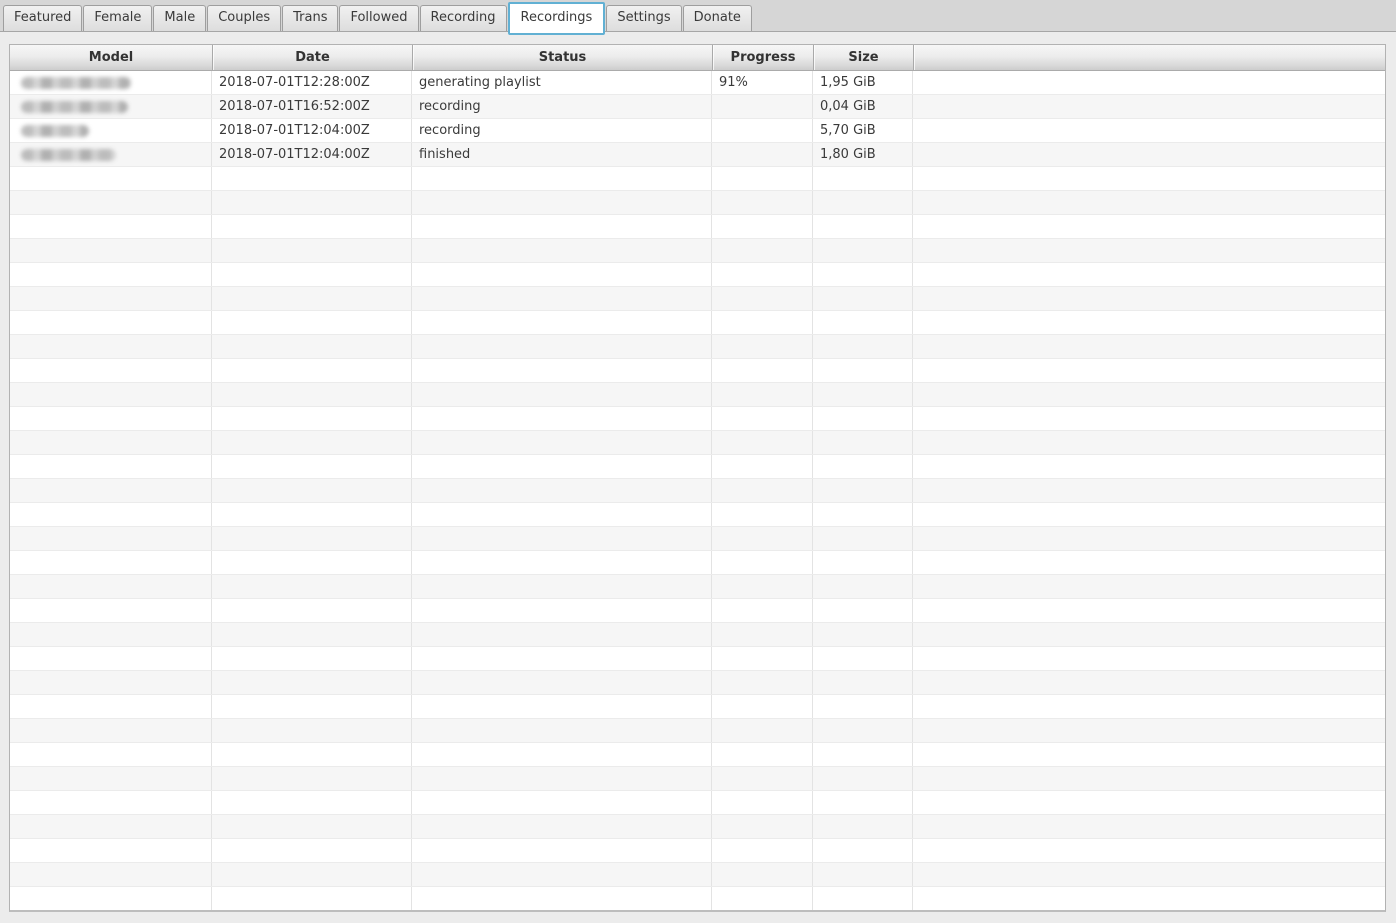  I want to click on cell-date: 2018-07-01T16:52:00Z, so click(312, 106).